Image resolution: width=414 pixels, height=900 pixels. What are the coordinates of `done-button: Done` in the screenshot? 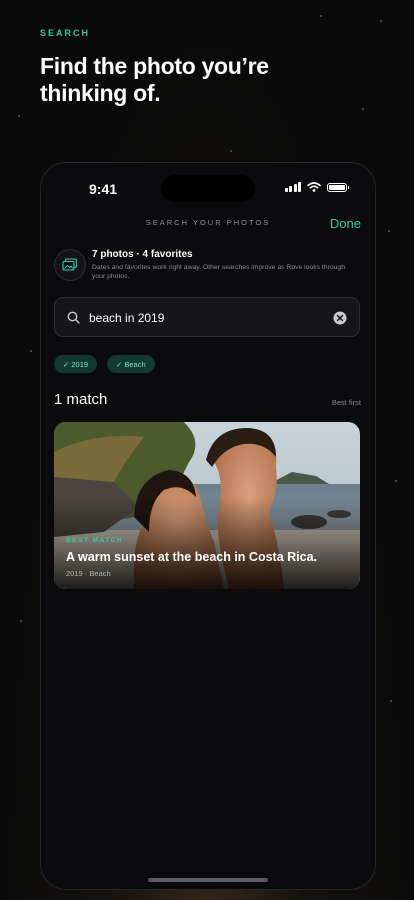 It's located at (345, 223).